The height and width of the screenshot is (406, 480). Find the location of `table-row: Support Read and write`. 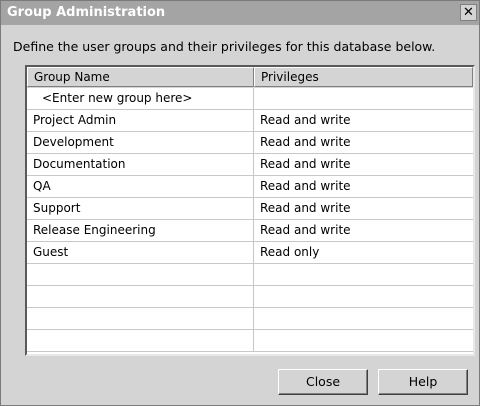

table-row: Support Read and write is located at coordinates (250, 209).